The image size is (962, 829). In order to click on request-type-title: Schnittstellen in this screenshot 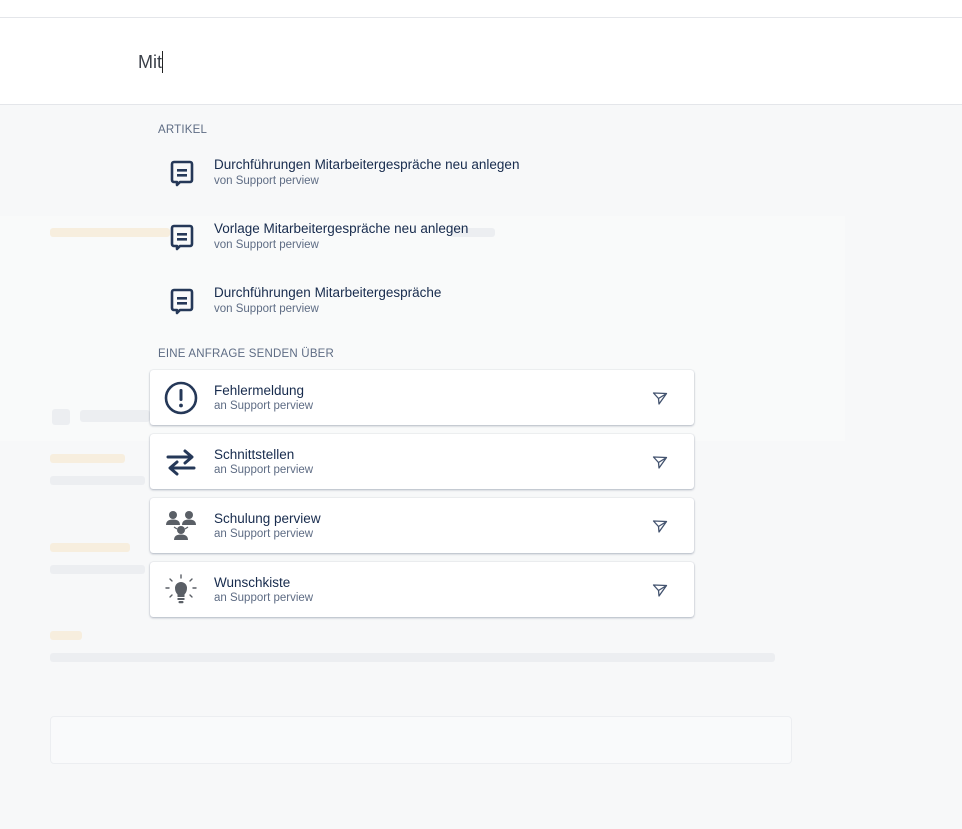, I will do `click(254, 454)`.